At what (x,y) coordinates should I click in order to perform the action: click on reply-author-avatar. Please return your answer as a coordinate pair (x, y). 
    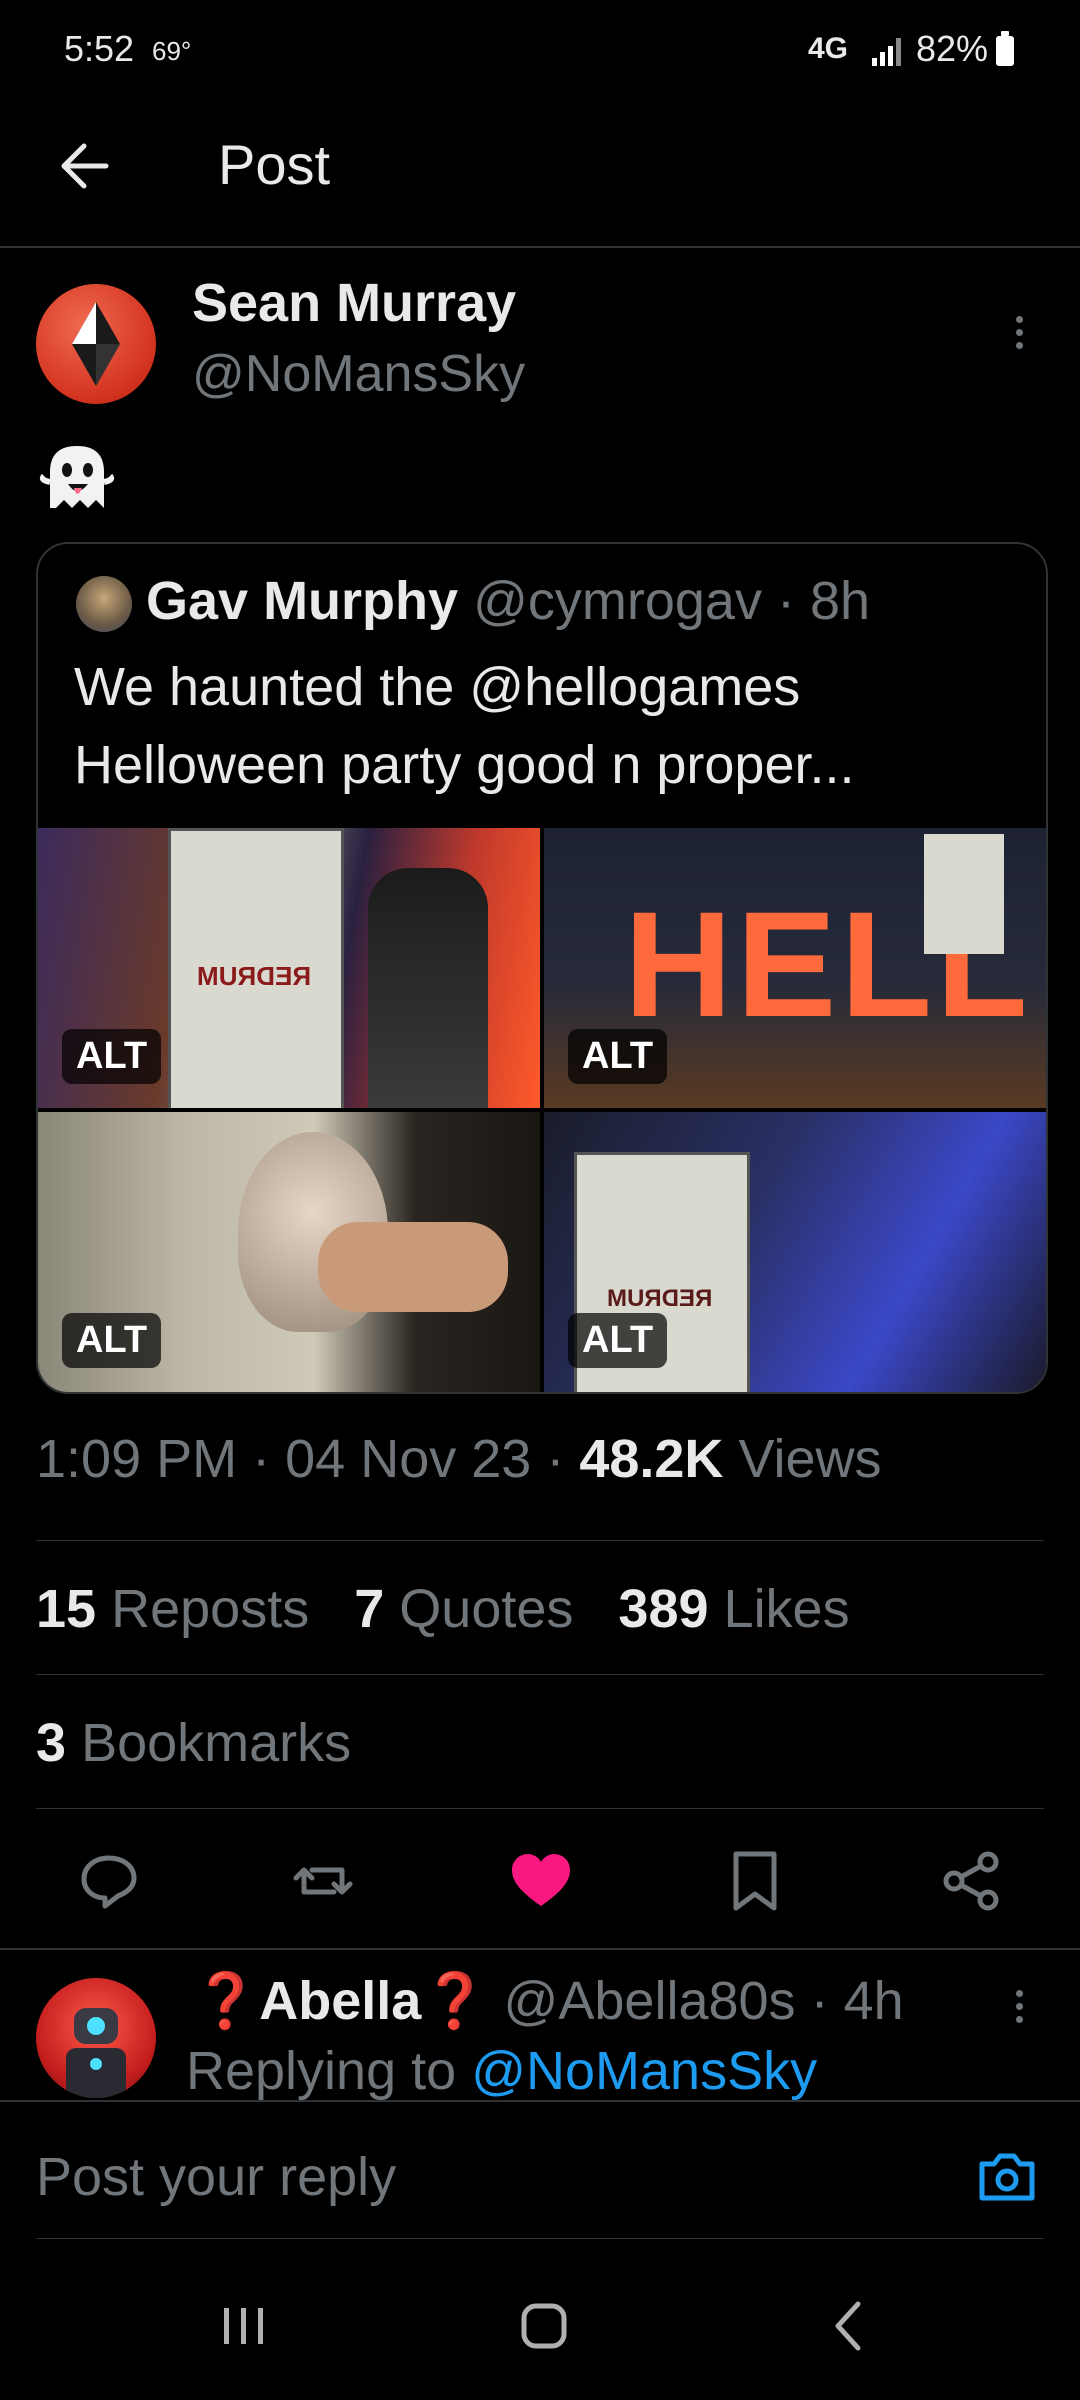
    Looking at the image, I should click on (96, 2038).